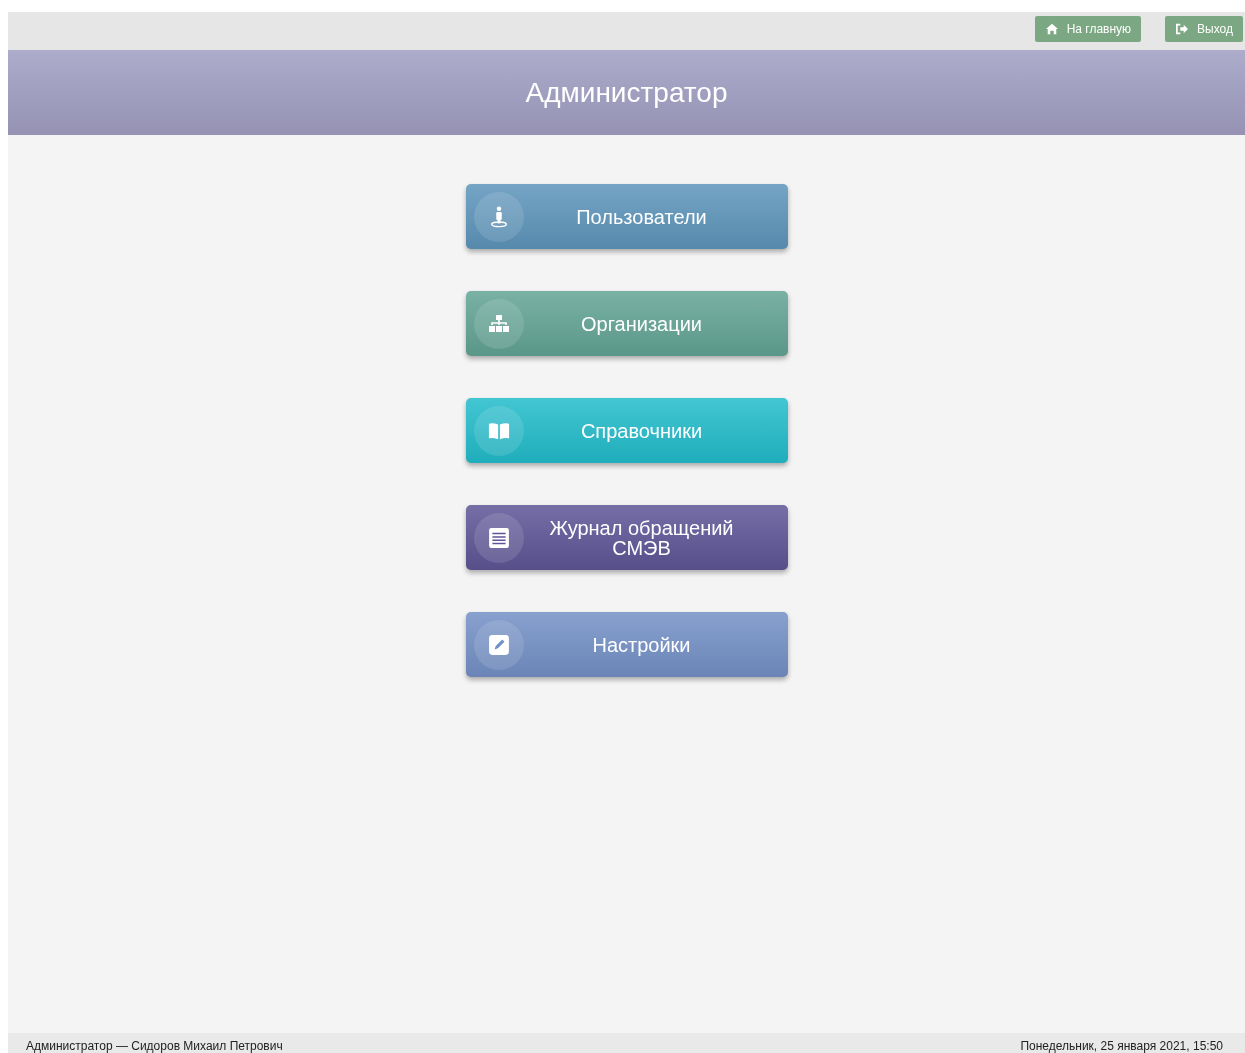 The width and height of the screenshot is (1245, 1053). What do you see at coordinates (154, 1046) in the screenshot?
I see `user-info-text: Администратор — Сидоров Михаил Петрович` at bounding box center [154, 1046].